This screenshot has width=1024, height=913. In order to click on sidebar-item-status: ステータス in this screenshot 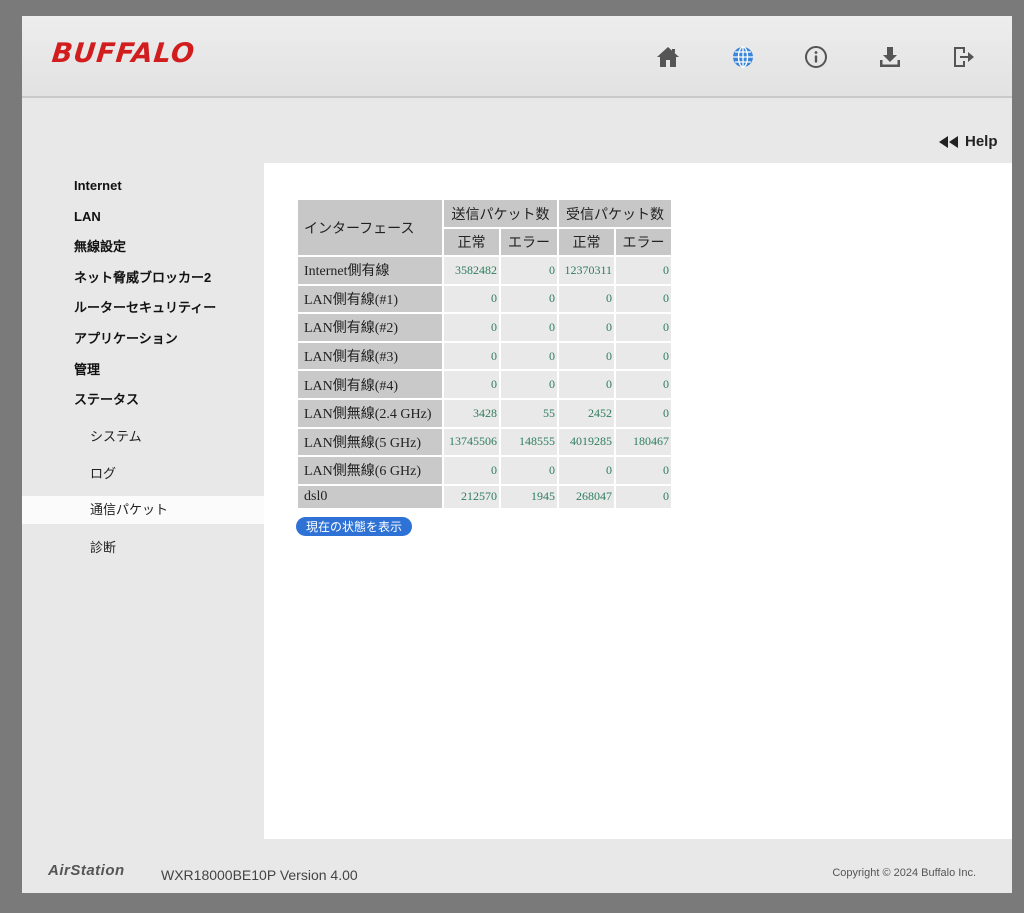, I will do `click(143, 400)`.